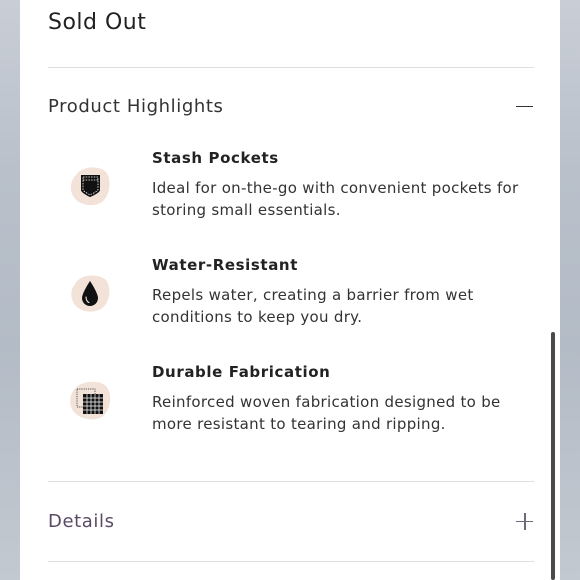 The height and width of the screenshot is (580, 580). What do you see at coordinates (525, 107) in the screenshot?
I see `minus-icon` at bounding box center [525, 107].